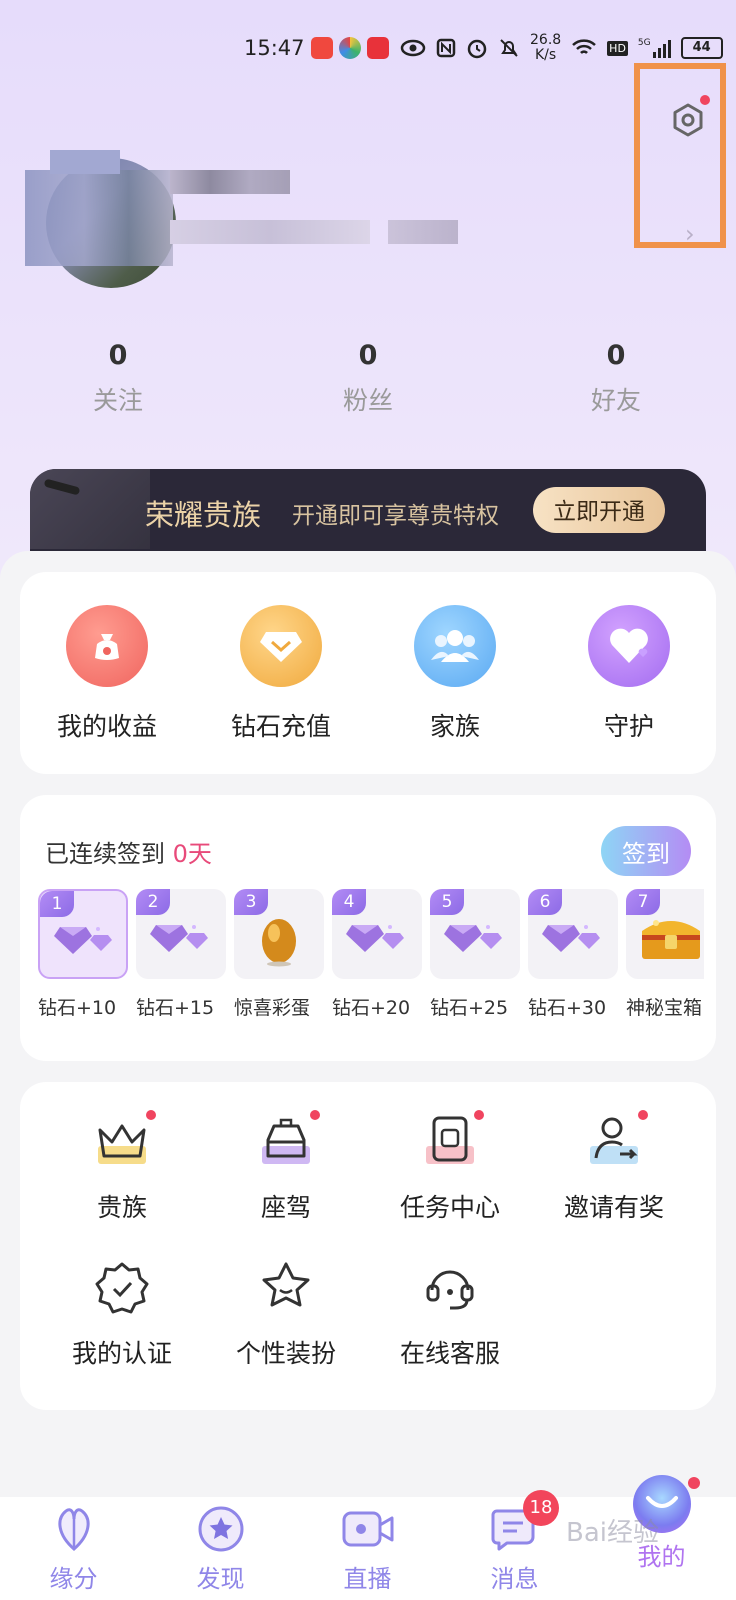  I want to click on quick-actions-row: 我的收益 钻石充值 家族 守护, so click(368, 674).